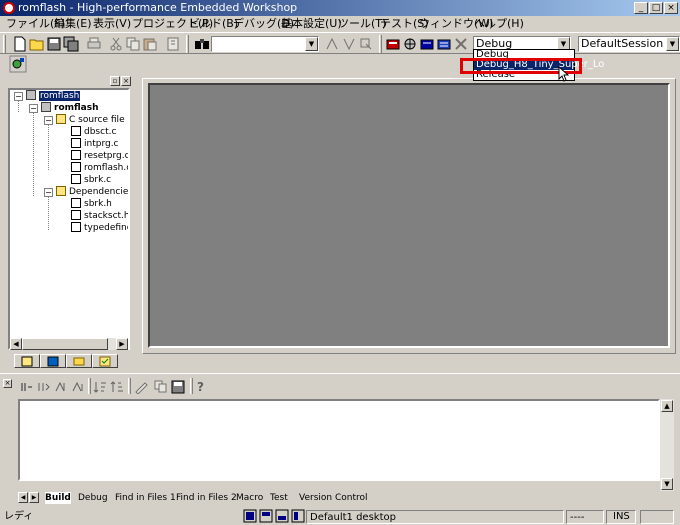 The image size is (680, 525). I want to click on workspace-tab-test, so click(105, 361).